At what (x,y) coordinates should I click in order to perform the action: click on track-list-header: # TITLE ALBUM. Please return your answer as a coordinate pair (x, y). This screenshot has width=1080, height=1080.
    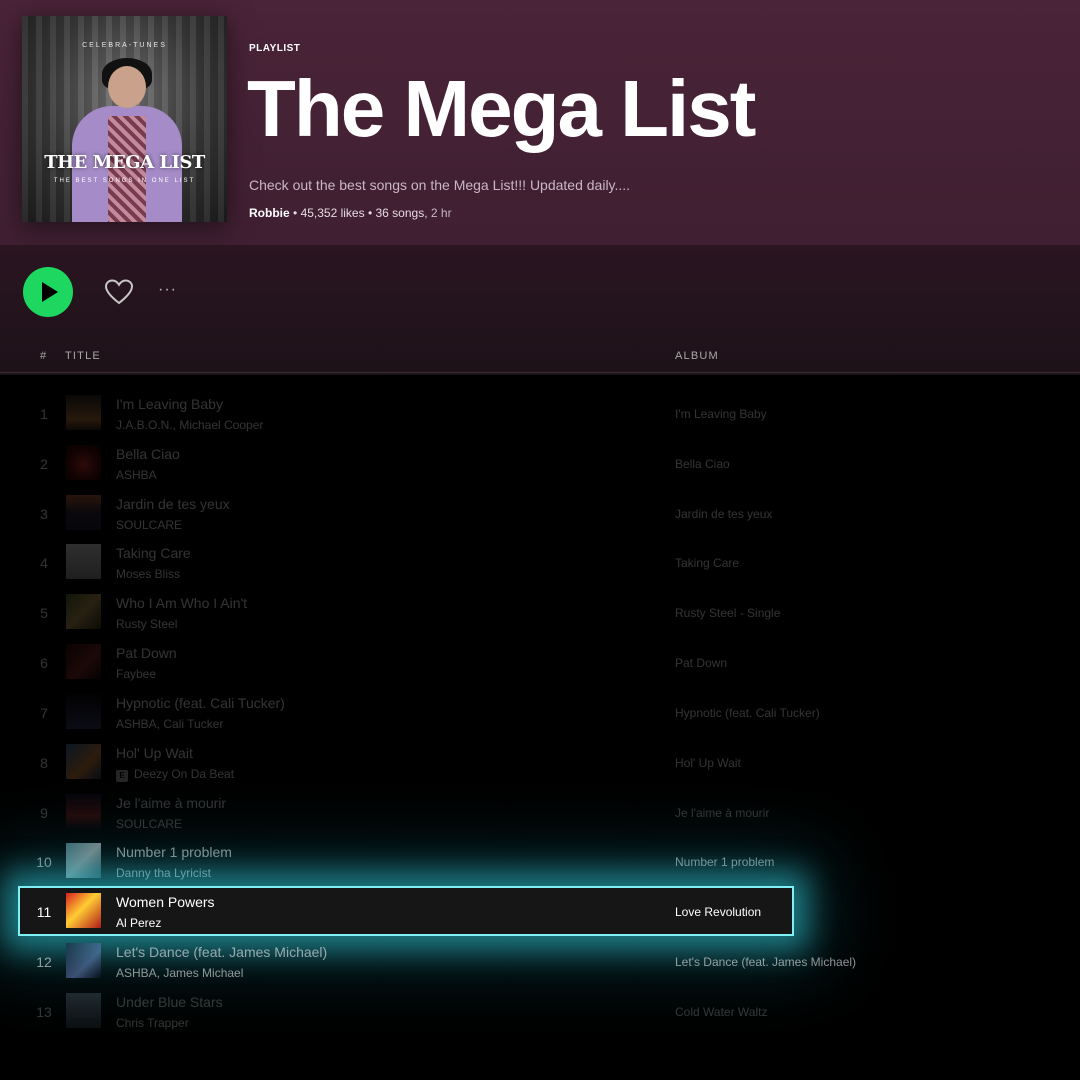
    Looking at the image, I should click on (540, 356).